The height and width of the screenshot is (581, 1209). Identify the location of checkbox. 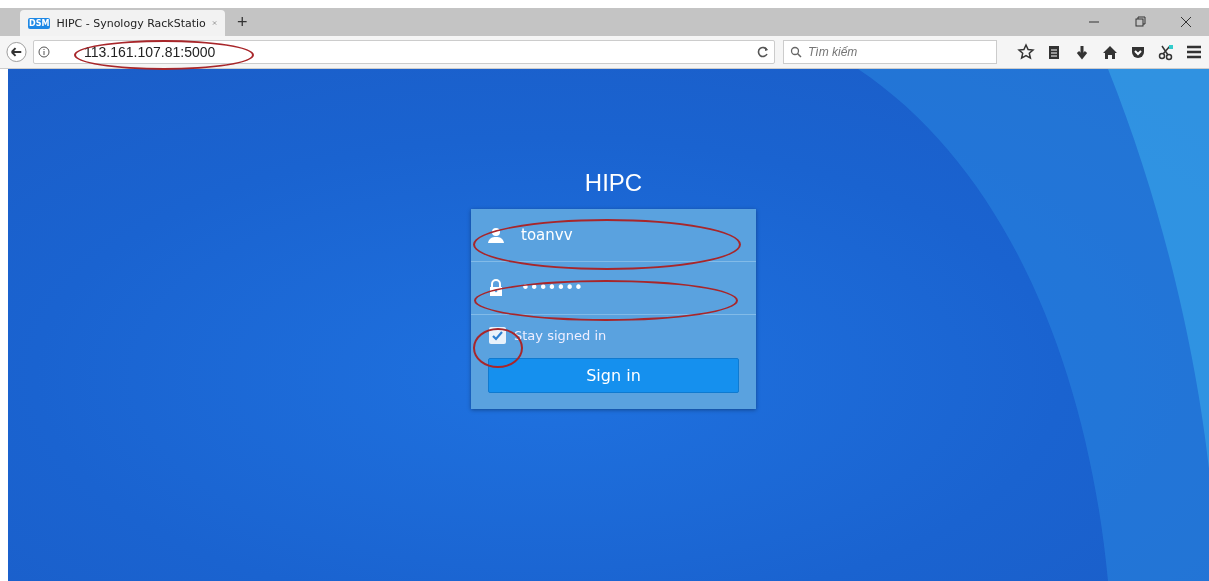
(497, 335).